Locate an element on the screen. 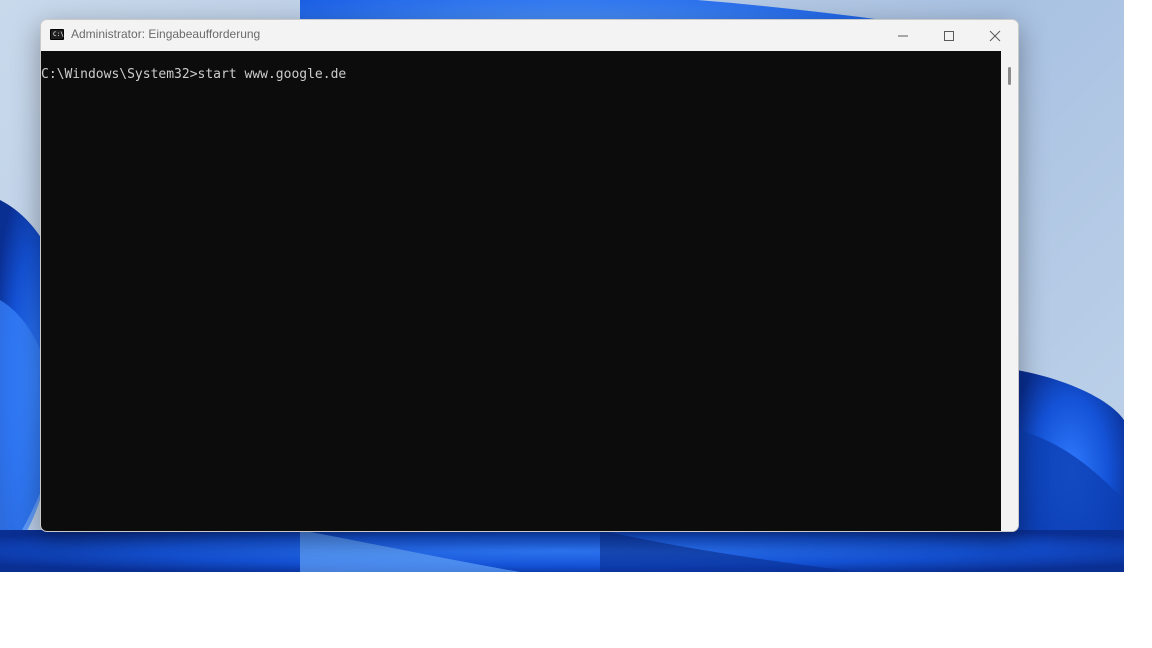 This screenshot has width=1152, height=648. maximize-icon is located at coordinates (949, 35).